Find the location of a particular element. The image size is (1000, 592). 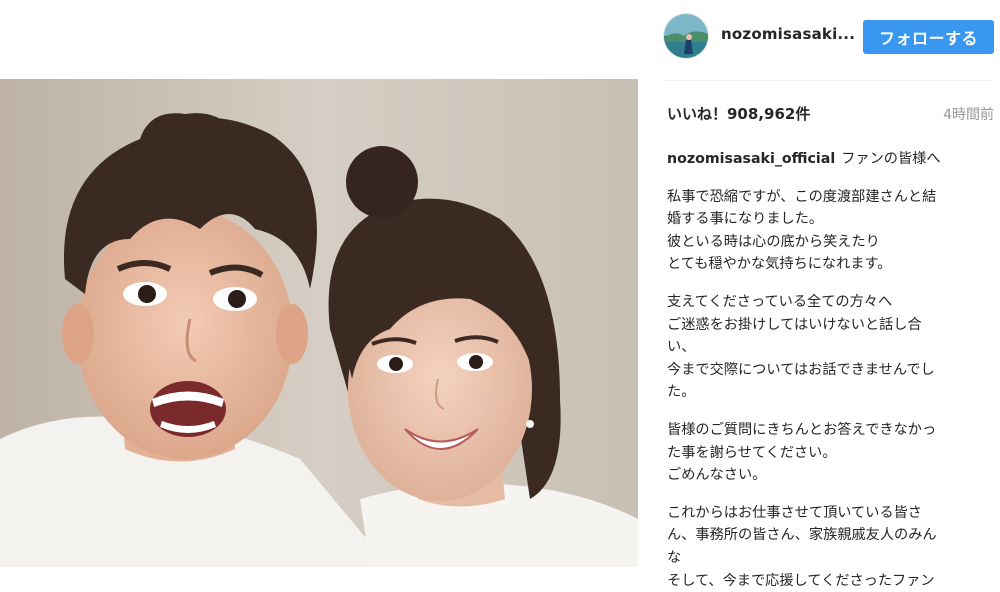

caption-line: これからはお仕事させて頂いている皆さ is located at coordinates (832, 513).